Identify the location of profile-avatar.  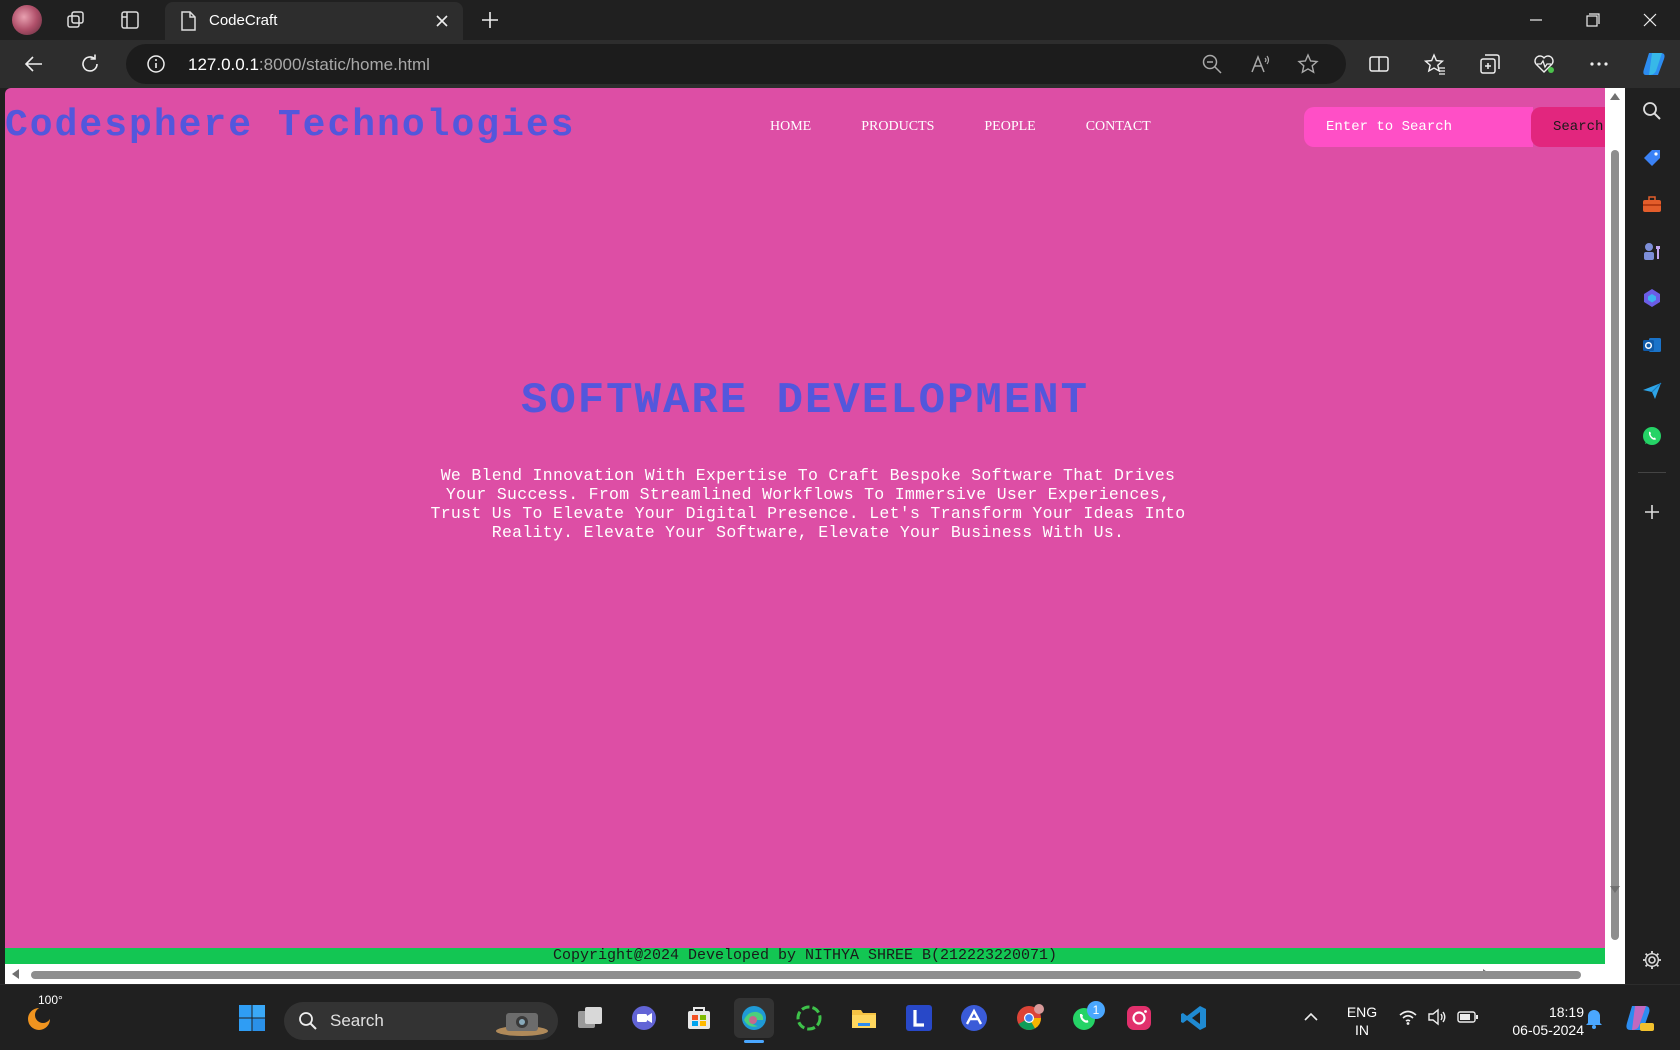
(27, 20).